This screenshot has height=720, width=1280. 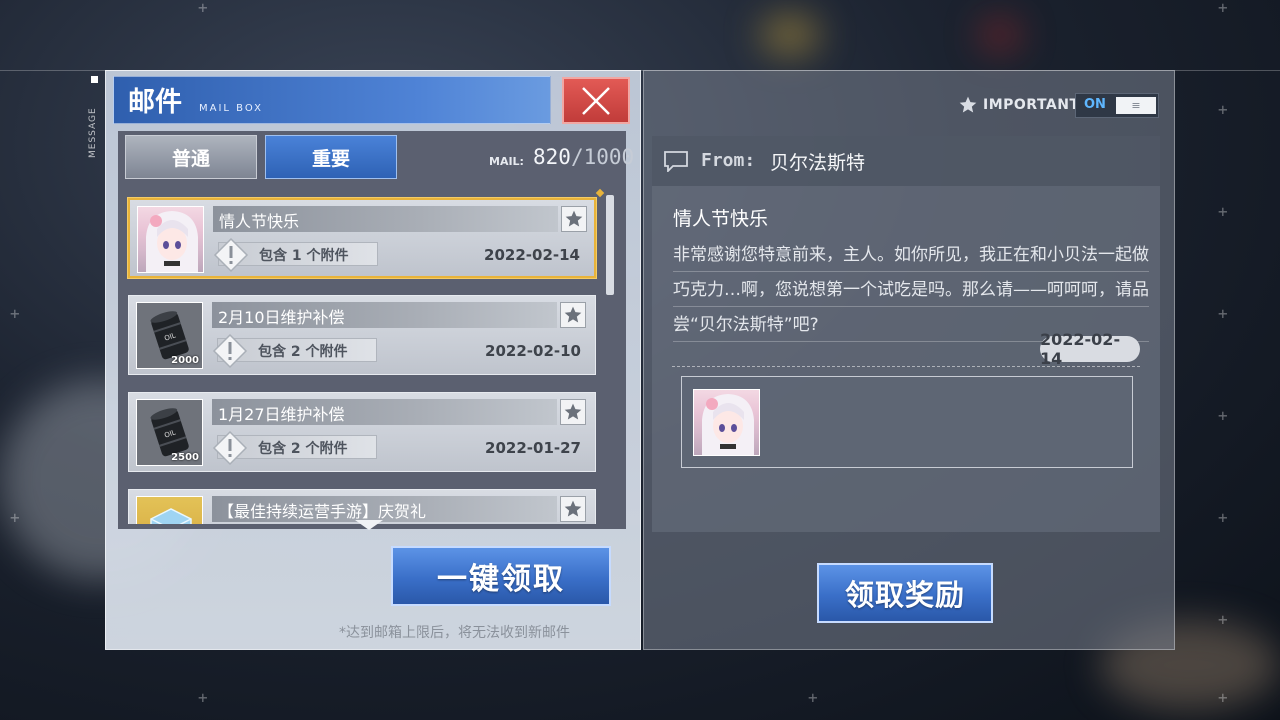 I want to click on important-toggle: ON ≡, so click(x=1117, y=105).